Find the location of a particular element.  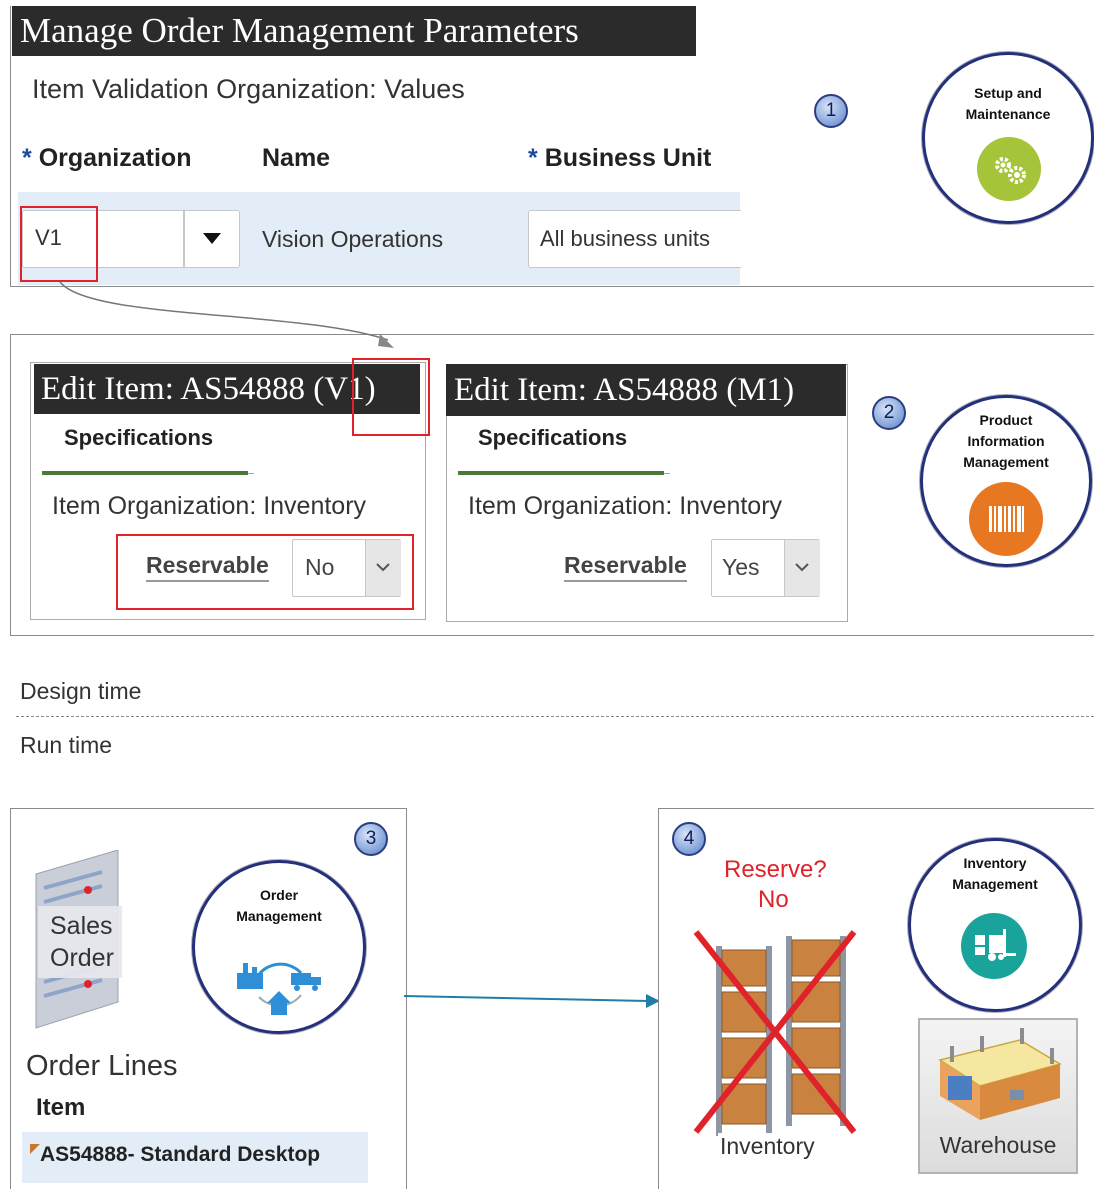

reservable-select: Yes is located at coordinates (765, 568).